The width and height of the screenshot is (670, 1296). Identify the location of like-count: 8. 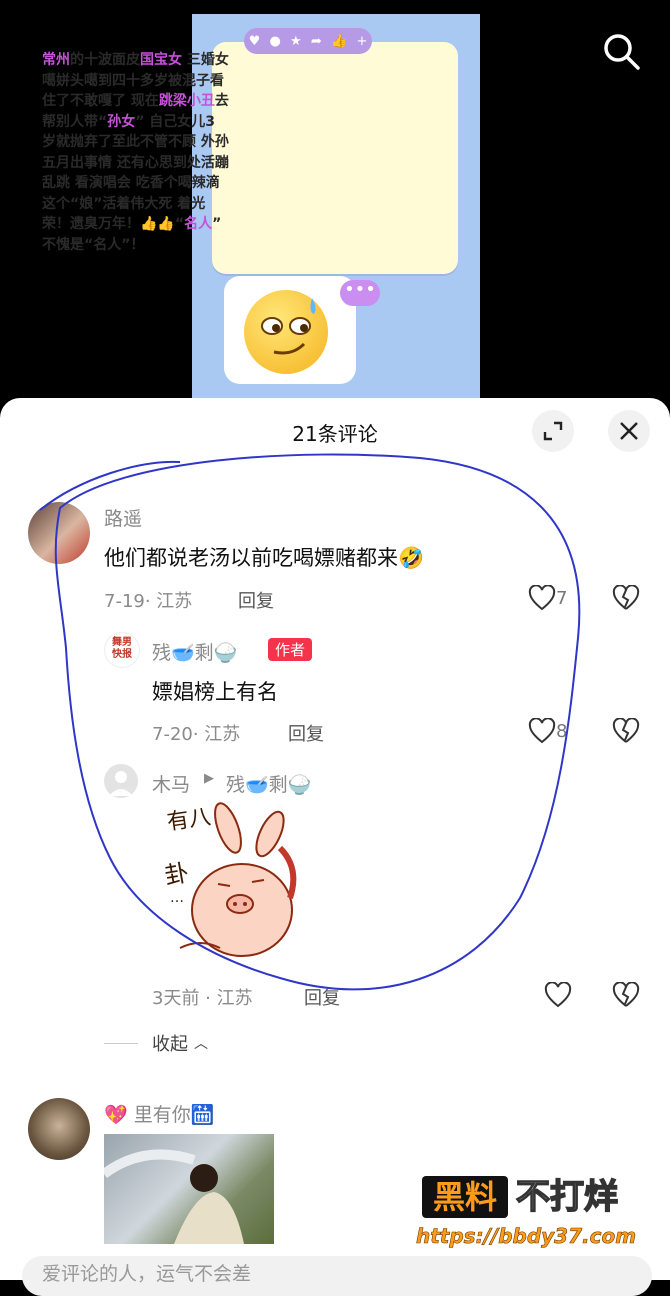
(562, 731).